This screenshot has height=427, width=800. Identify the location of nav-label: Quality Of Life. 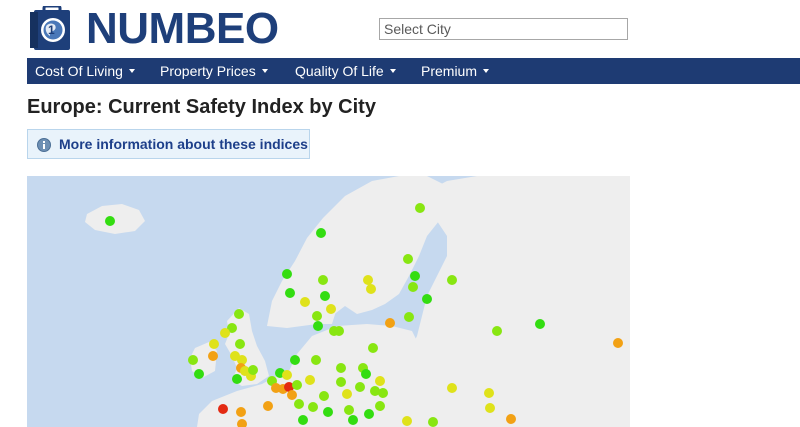
(339, 71).